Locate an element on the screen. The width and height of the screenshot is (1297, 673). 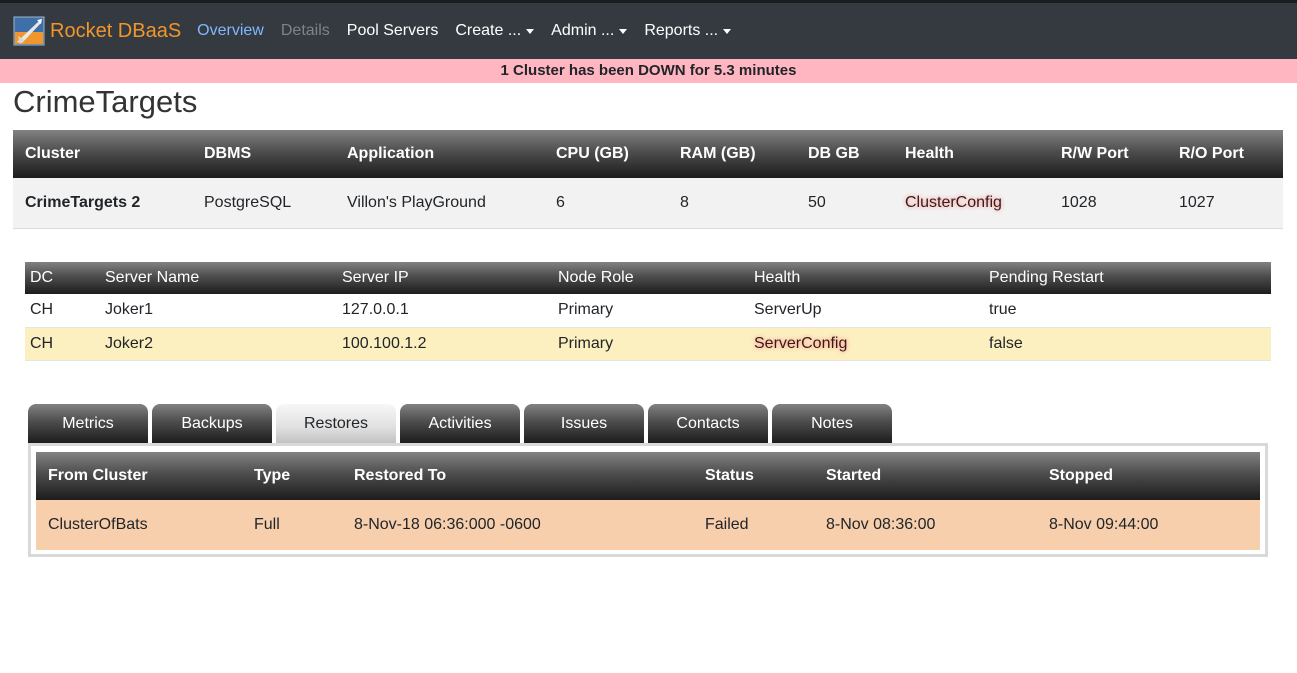
nav-overview: Overview is located at coordinates (230, 31).